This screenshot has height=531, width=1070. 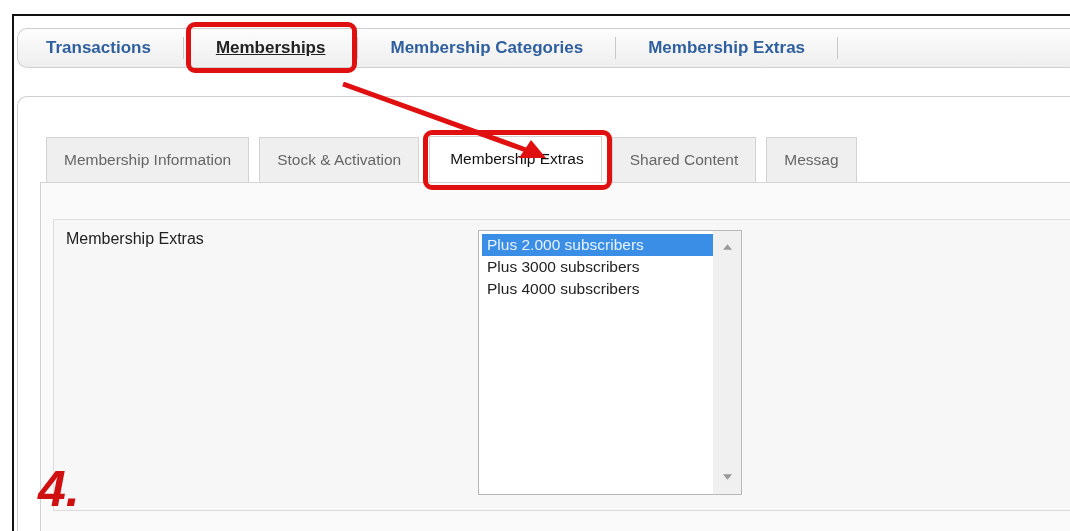 I want to click on tab: Stock & Activation, so click(x=339, y=159).